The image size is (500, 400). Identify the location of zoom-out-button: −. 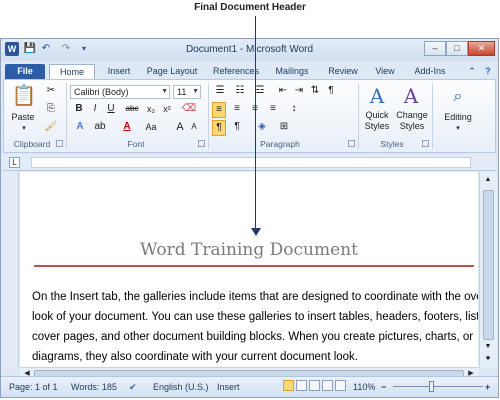
(383, 387).